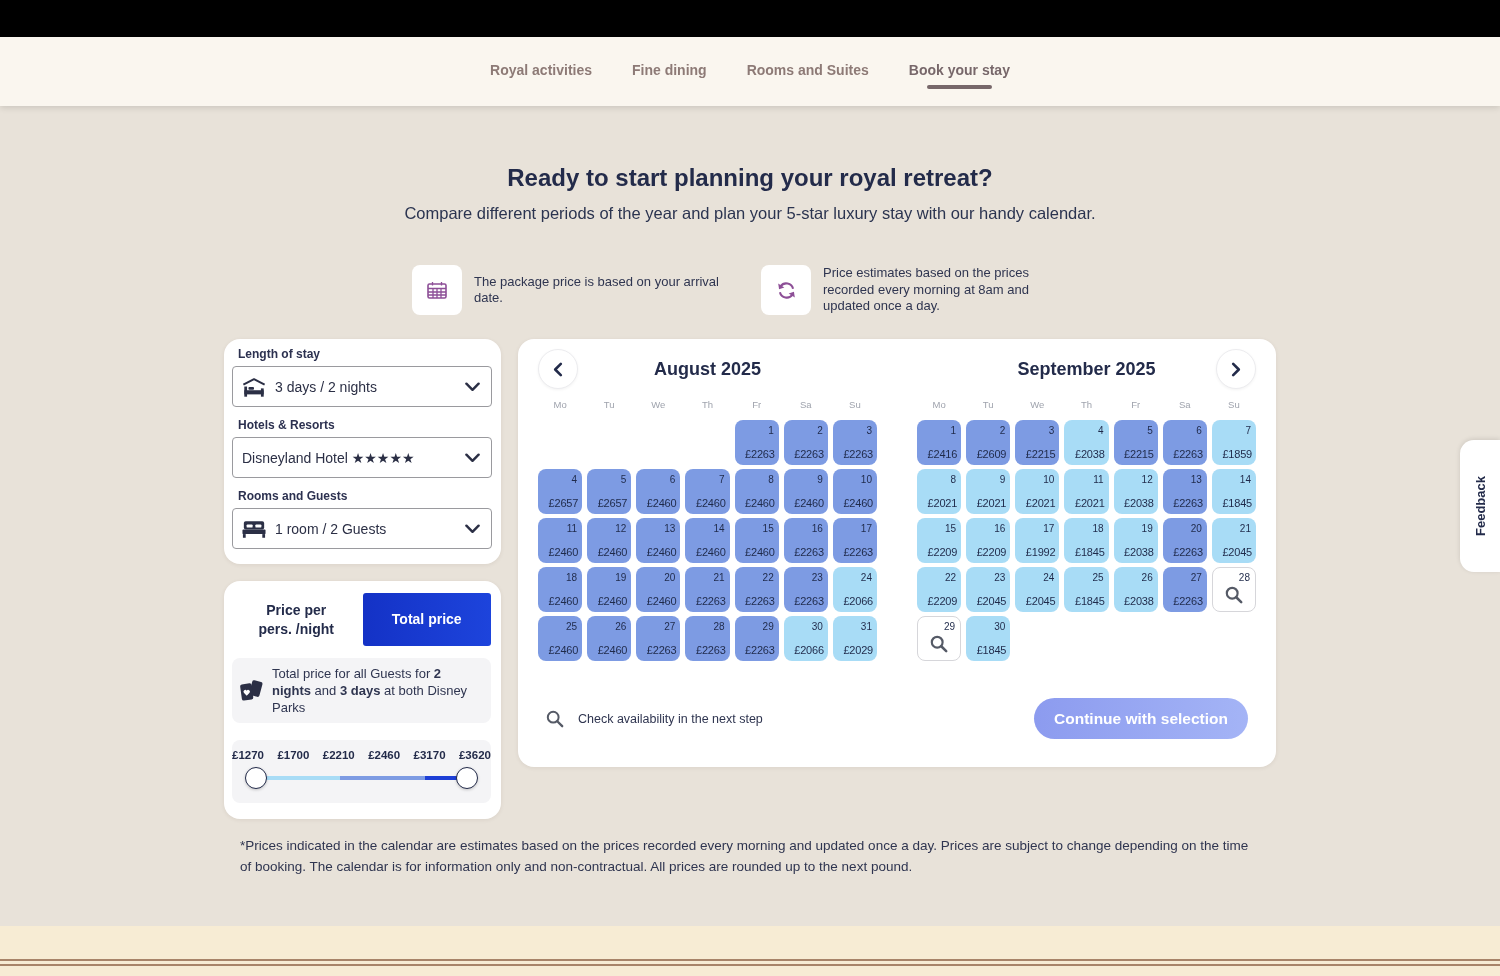 The height and width of the screenshot is (976, 1500). I want to click on calendar-day: 17 £2263, so click(854, 540).